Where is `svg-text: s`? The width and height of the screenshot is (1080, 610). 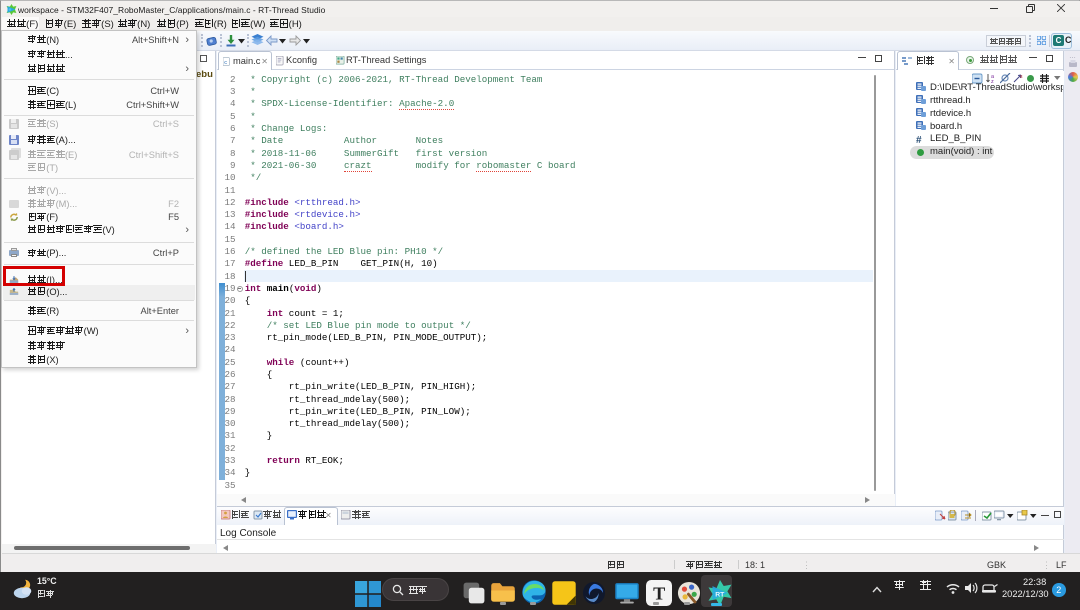
svg-text: s is located at coordinates (1021, 77).